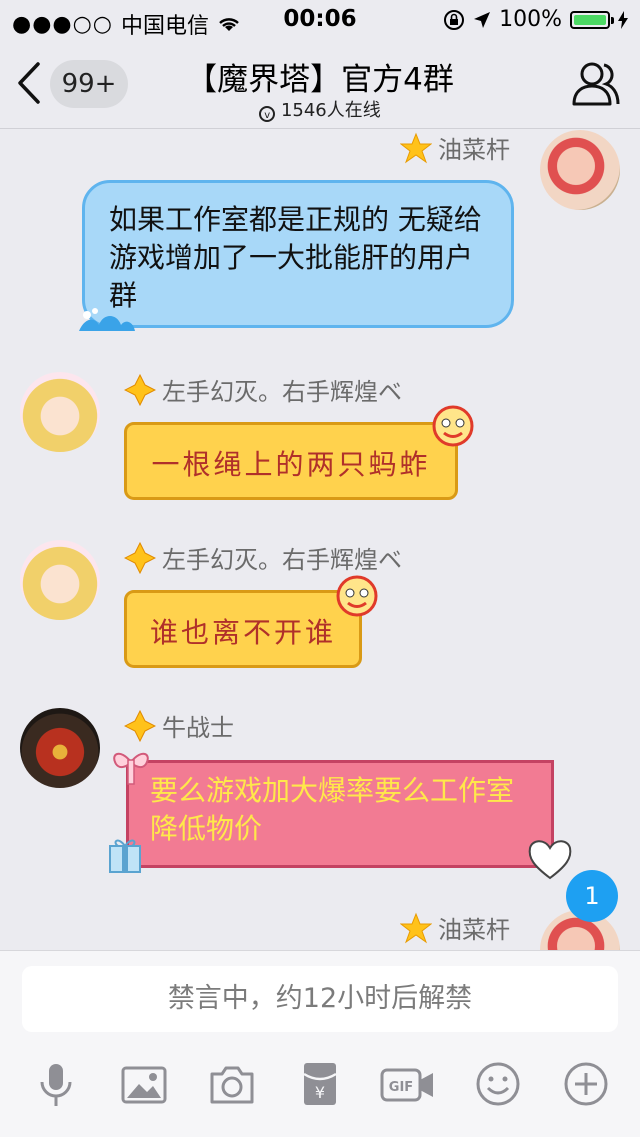 This screenshot has height=1137, width=640. I want to click on status-bar: ●●●○○ 中国电信 00:06 100%, so click(320, 20).